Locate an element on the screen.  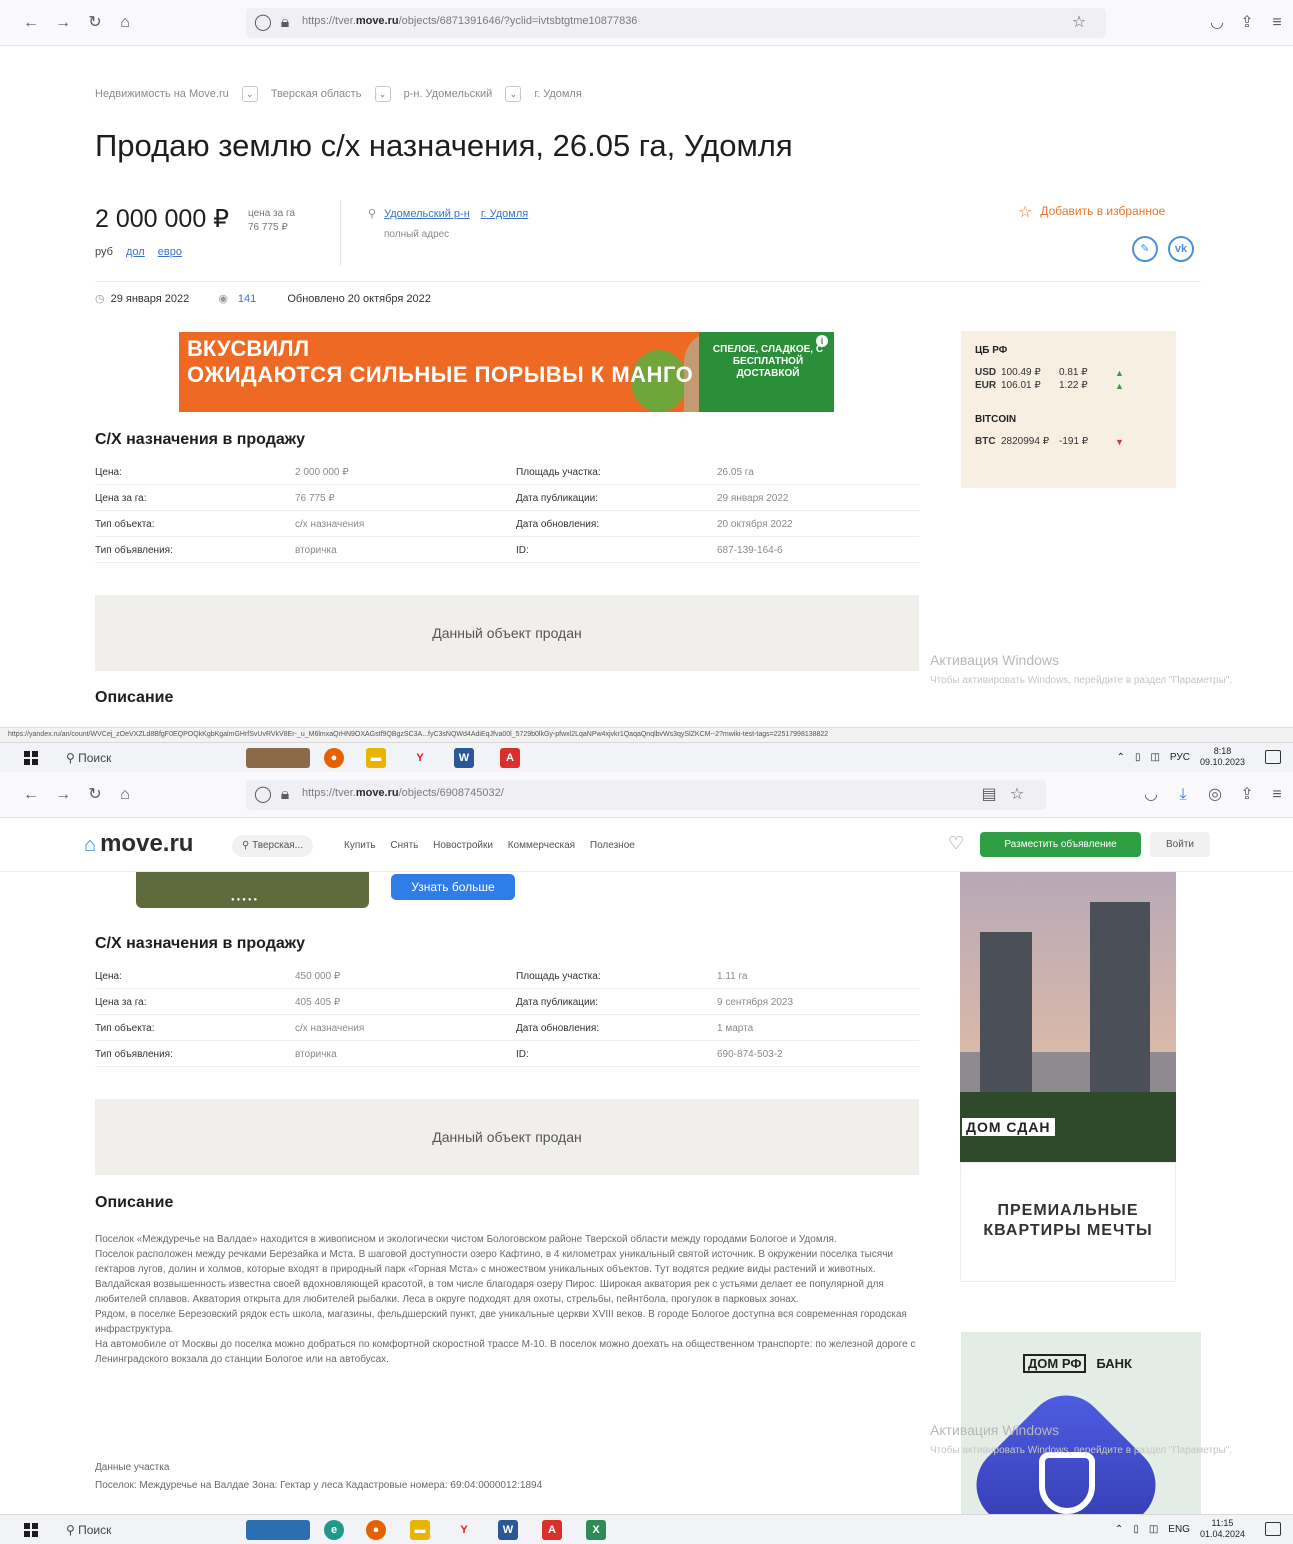
address-district-link: Удомельский р-н is located at coordinates (427, 214).